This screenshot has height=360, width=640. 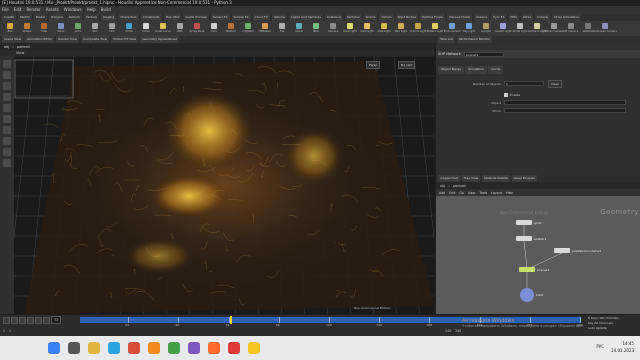 I want to click on range-start-1: 1, so click(x=4, y=331).